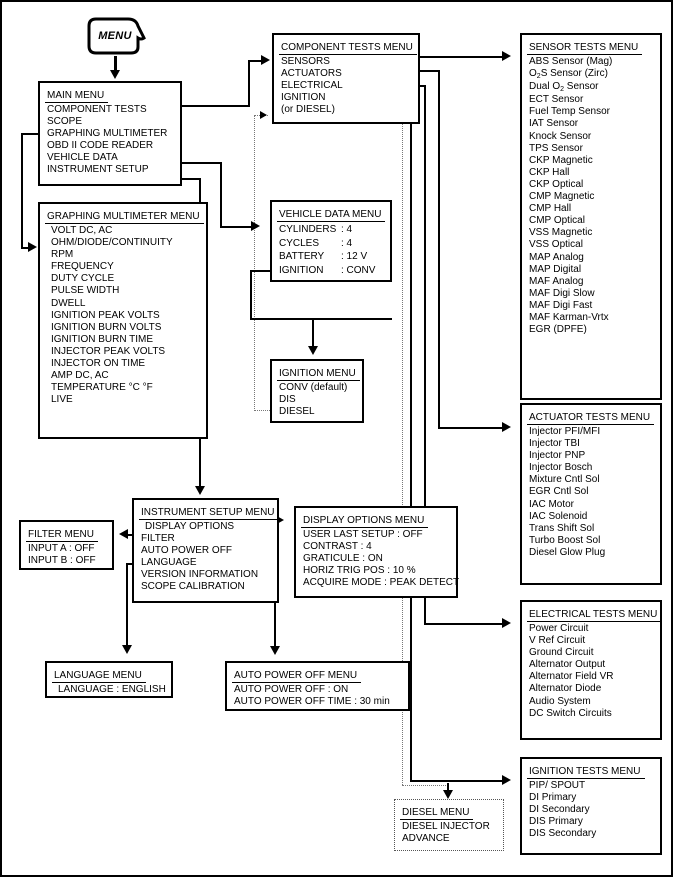 The width and height of the screenshot is (673, 877). I want to click on sensor-tests-item-abs-sensor-mag: ABS Sensor (Mag), so click(591, 62).